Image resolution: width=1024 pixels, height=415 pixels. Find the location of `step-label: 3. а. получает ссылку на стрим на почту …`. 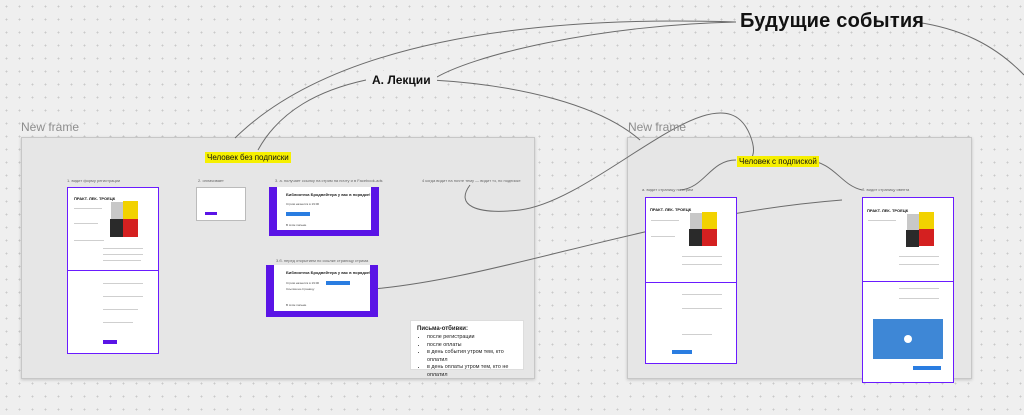

step-label: 3. а. получает ссылку на стрим на почту … is located at coordinates (329, 180).